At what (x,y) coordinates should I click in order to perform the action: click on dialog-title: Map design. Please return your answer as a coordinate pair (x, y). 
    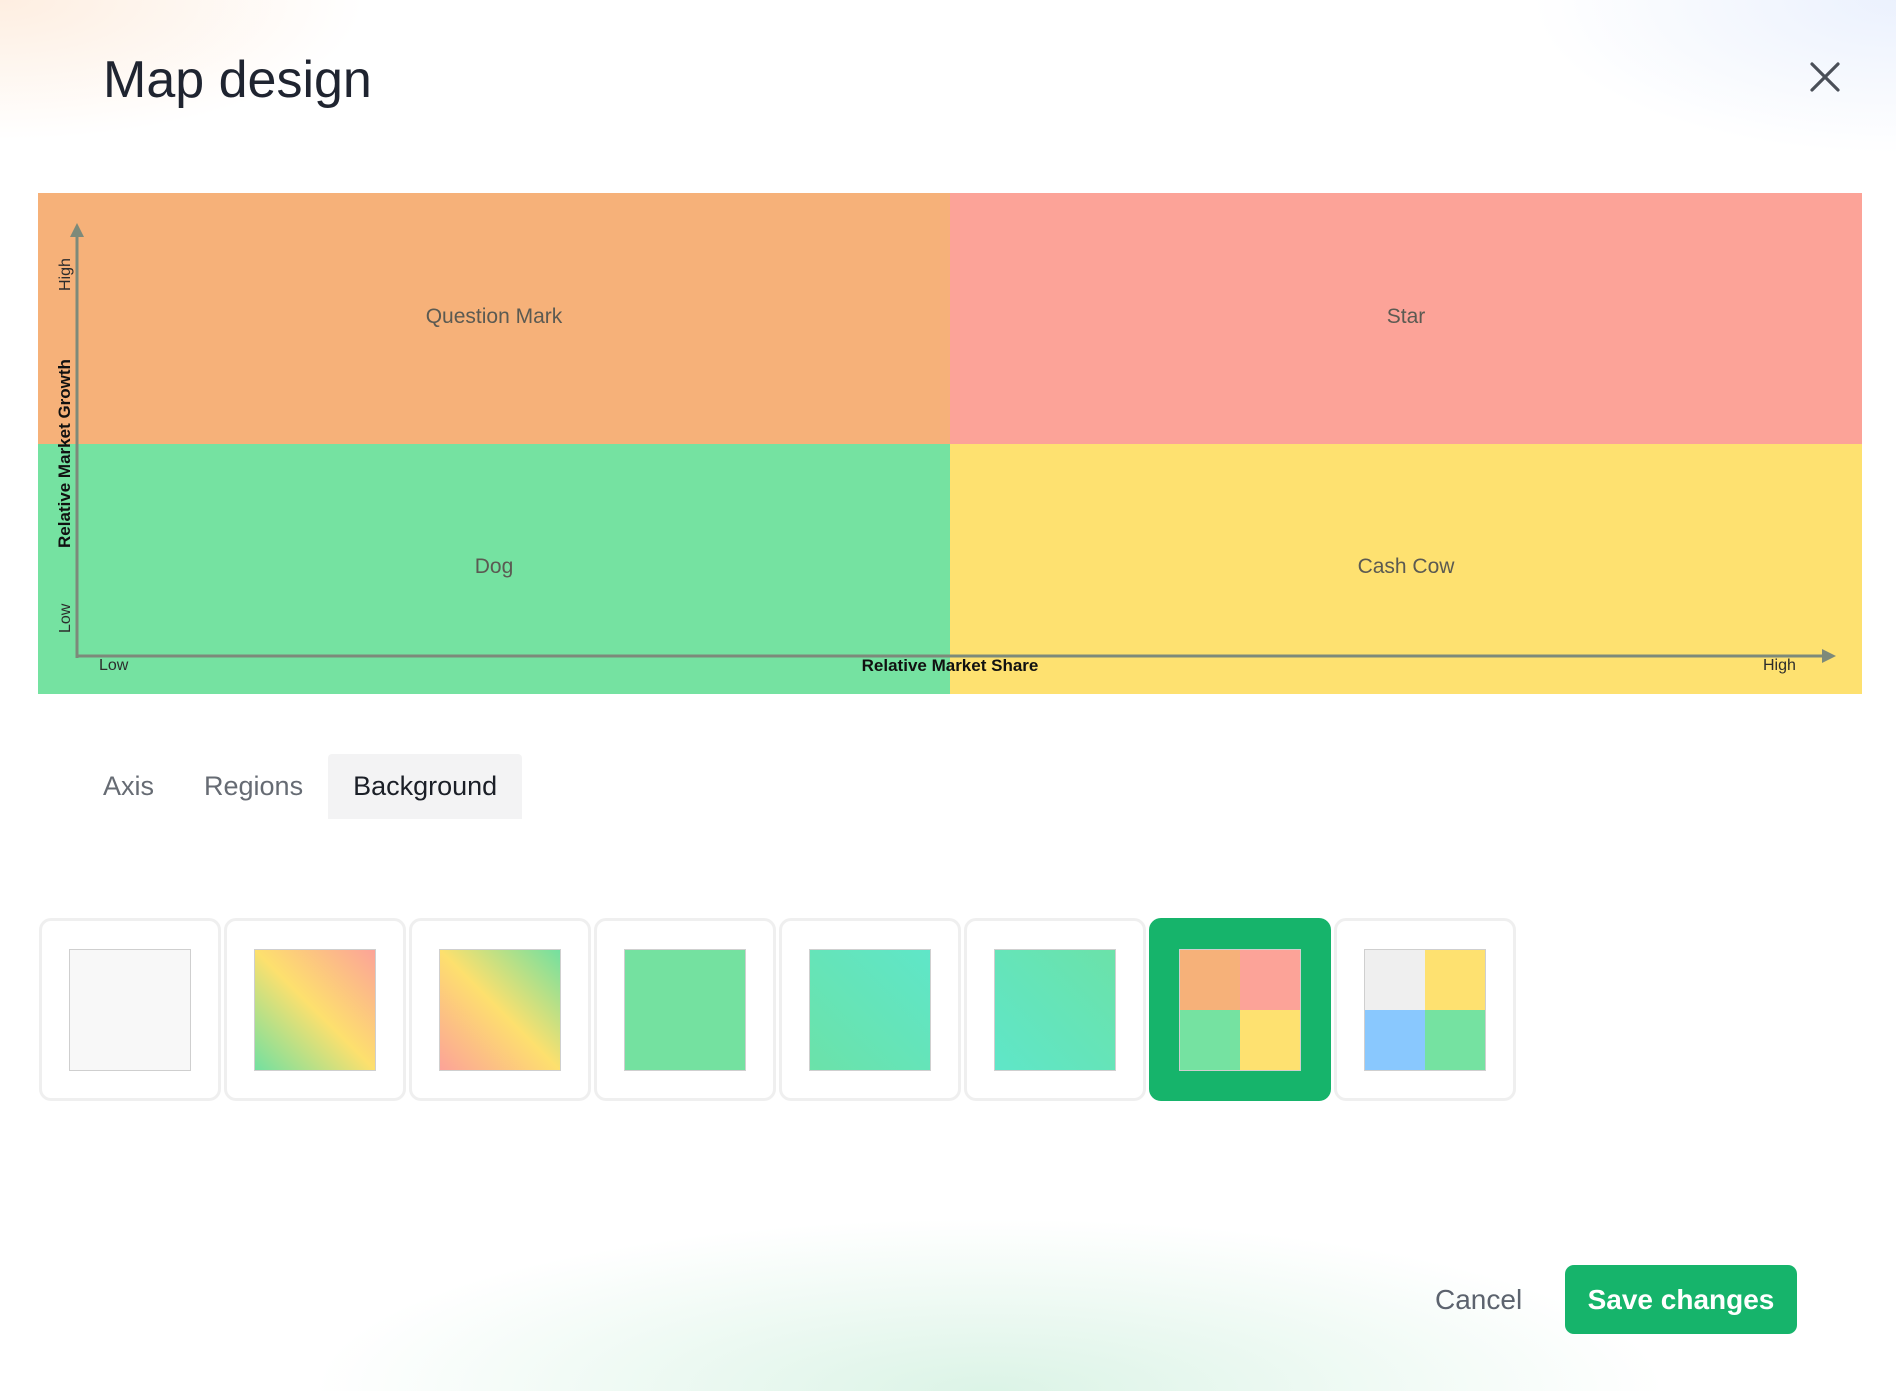
    Looking at the image, I should click on (237, 80).